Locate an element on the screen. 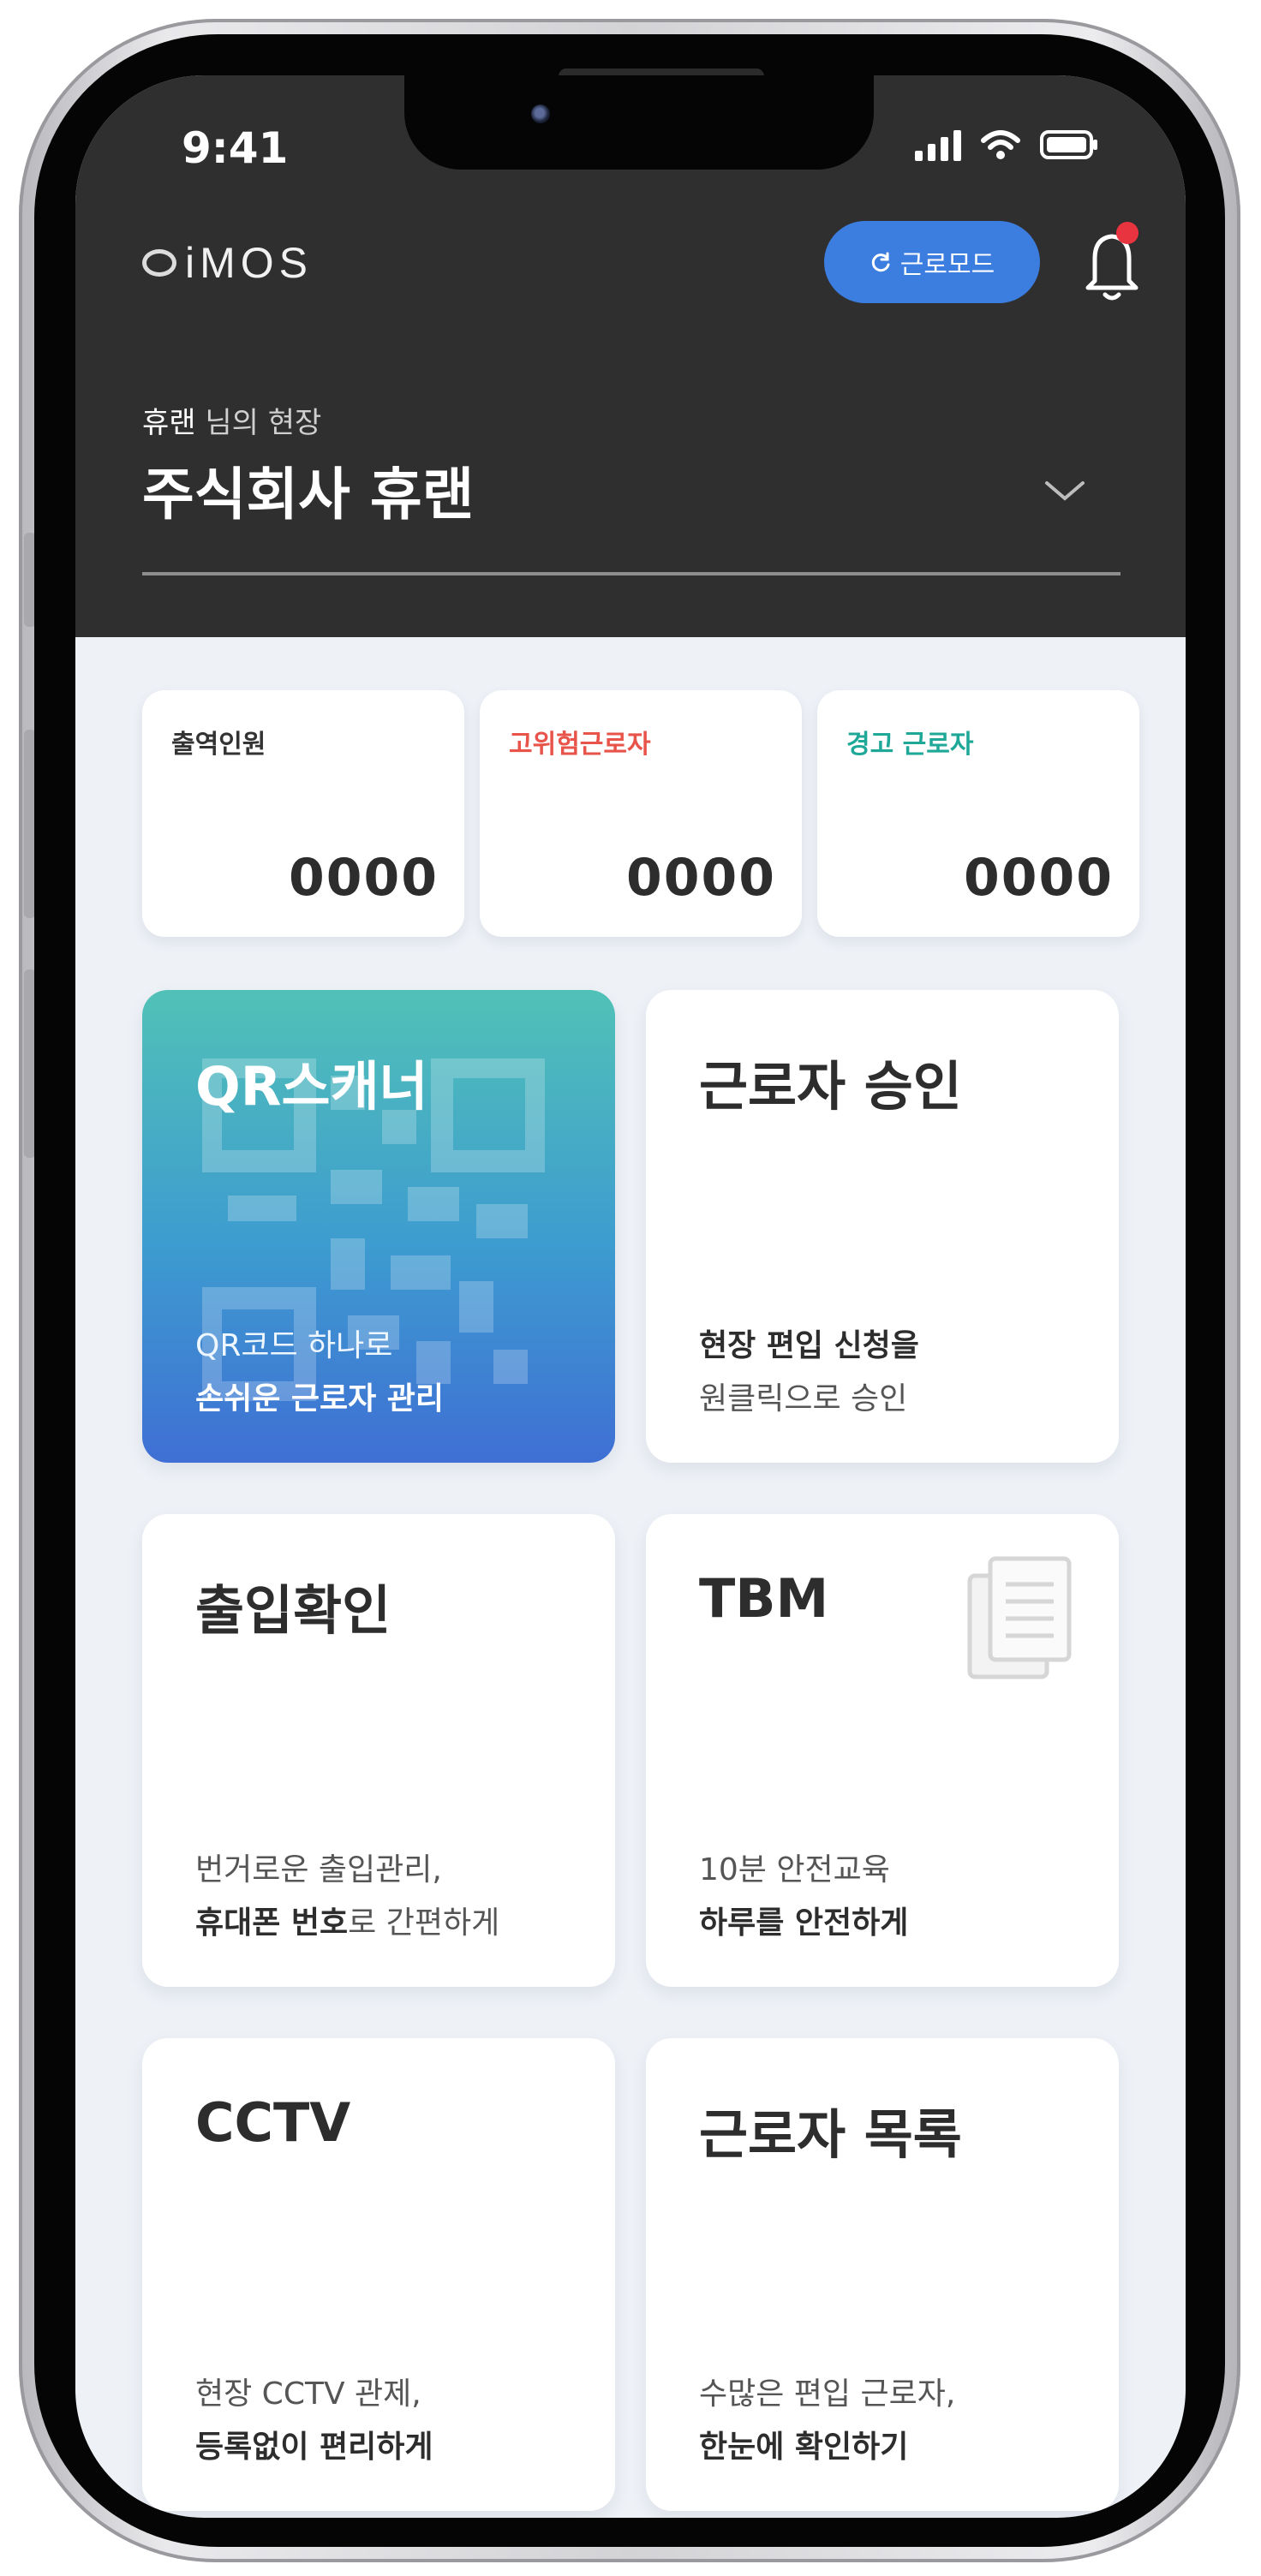 This screenshot has height=2576, width=1261. logo-text: iMOS is located at coordinates (249, 263).